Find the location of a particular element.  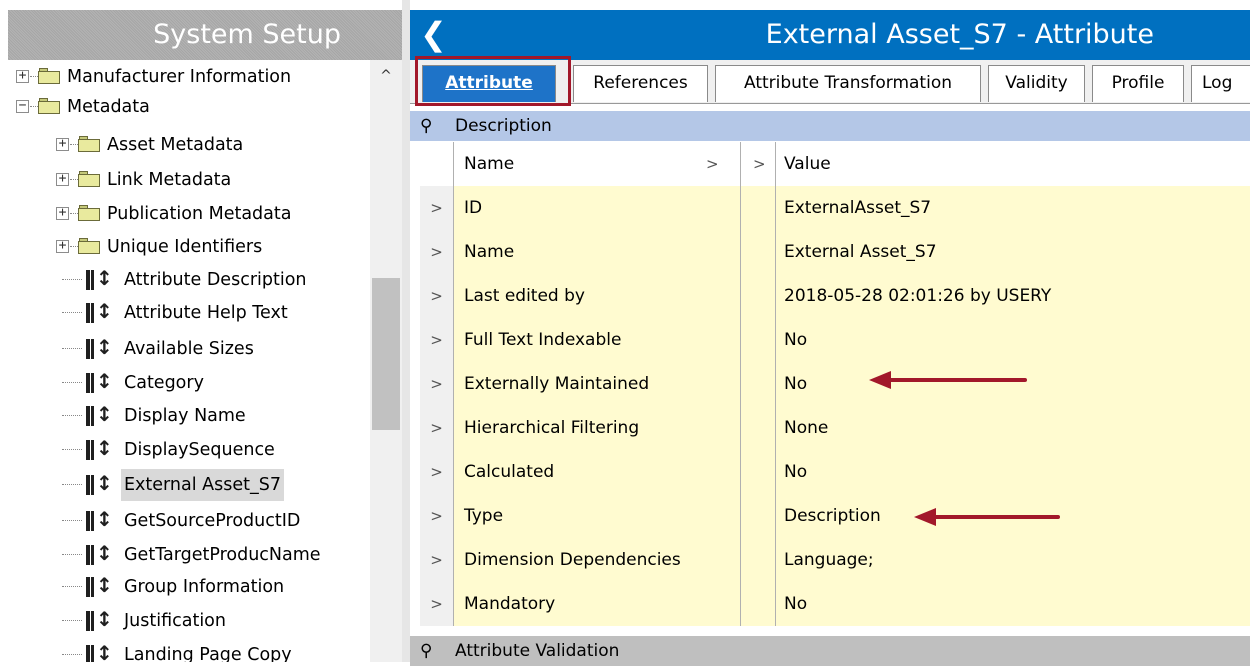

property-value: ExternalAsset_S7 is located at coordinates (1013, 208).